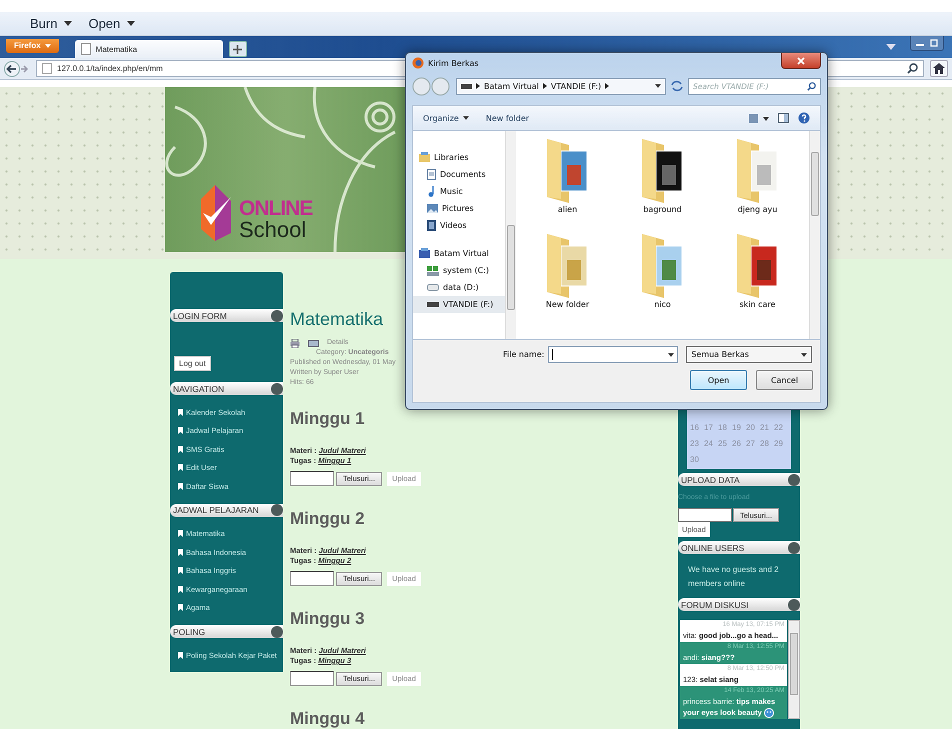 This screenshot has width=952, height=729. Describe the element at coordinates (198, 389) in the screenshot. I see `module-title: NAVIGATION` at that location.